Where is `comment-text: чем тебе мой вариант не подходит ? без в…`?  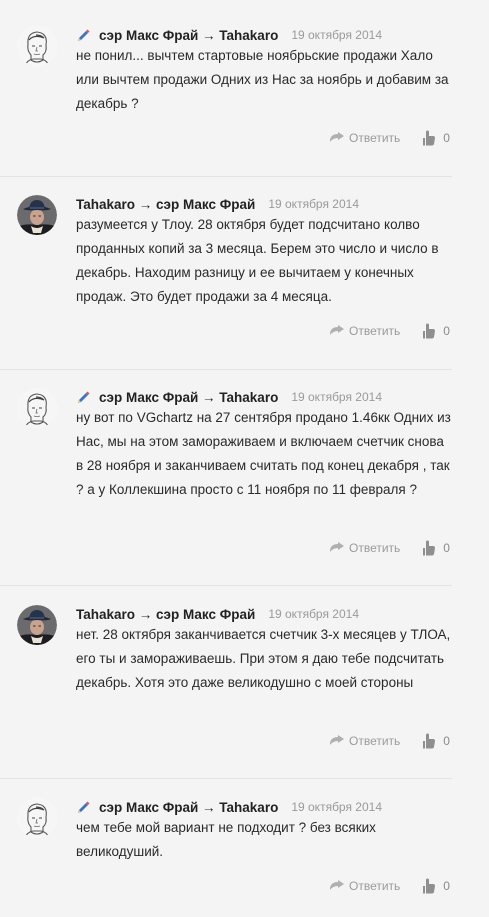
comment-text: чем тебе мой вариант не подходит ? без в… is located at coordinates (226, 839).